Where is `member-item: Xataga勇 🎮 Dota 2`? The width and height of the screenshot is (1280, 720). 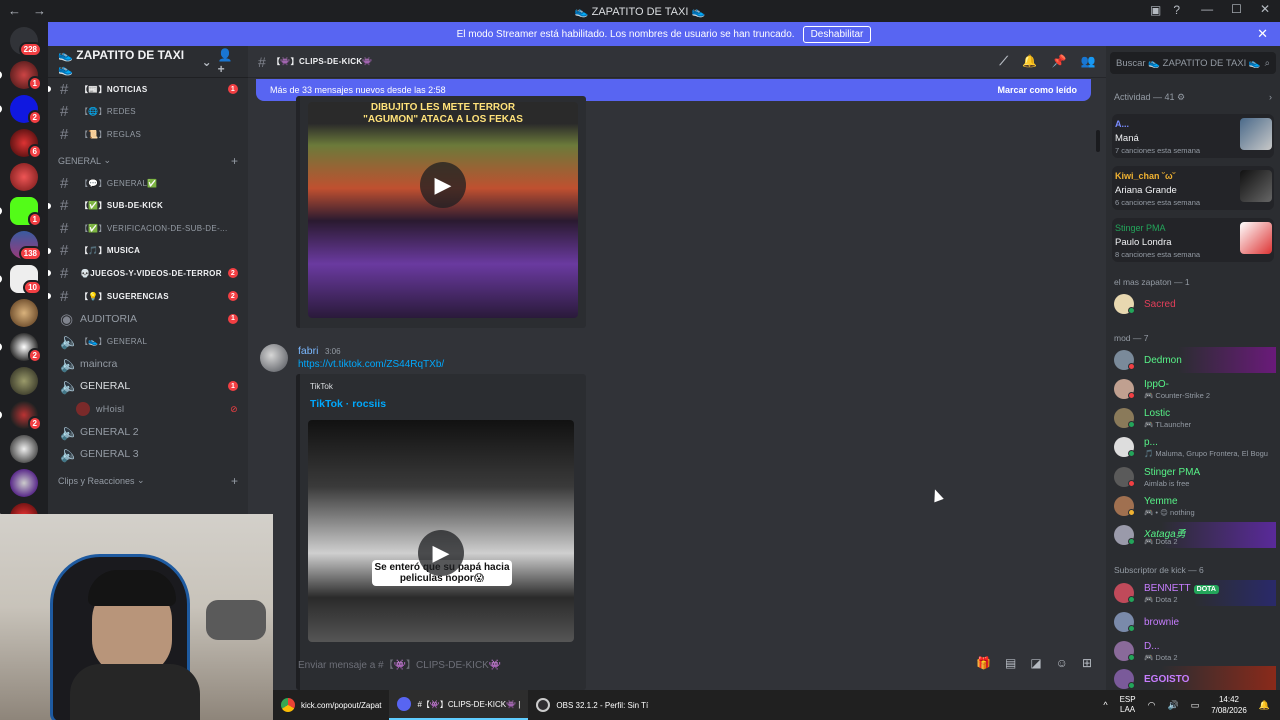
member-item: Xataga勇 🎮 Dota 2 is located at coordinates (1194, 535).